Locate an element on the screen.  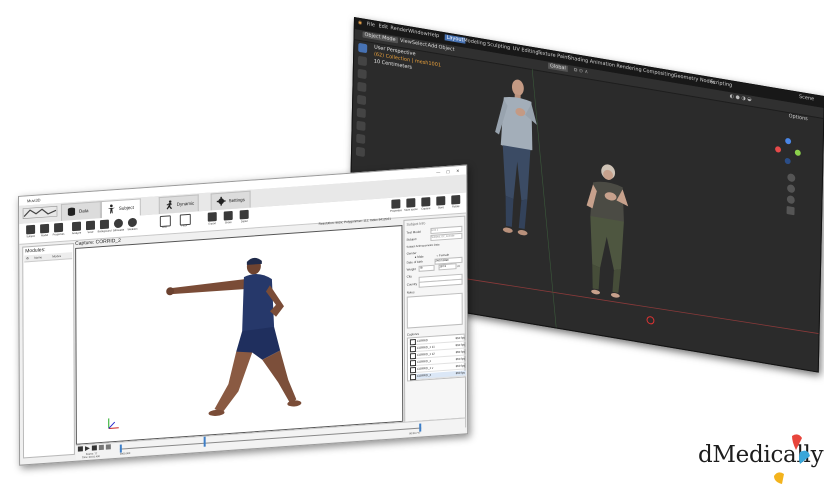
gizmo-neg-z-icon is located at coordinates (787, 161).